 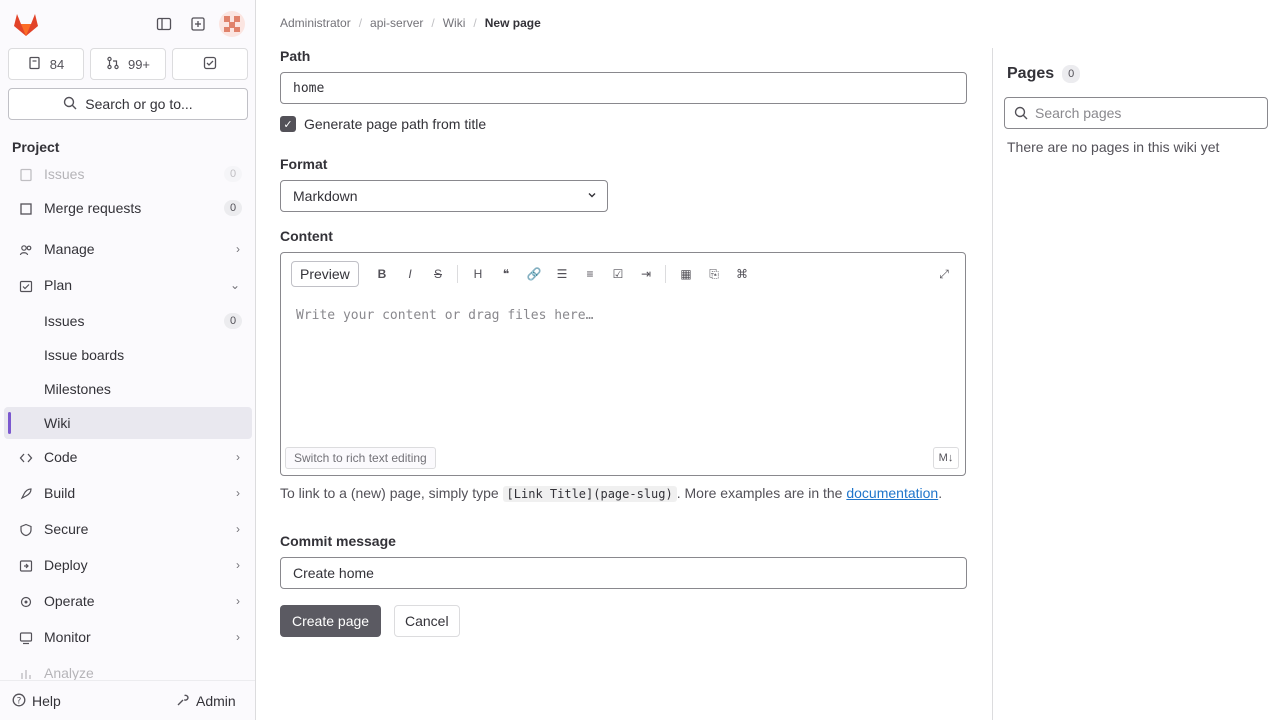 What do you see at coordinates (1078, 113) in the screenshot?
I see `pages-search-placeholder: Search pages` at bounding box center [1078, 113].